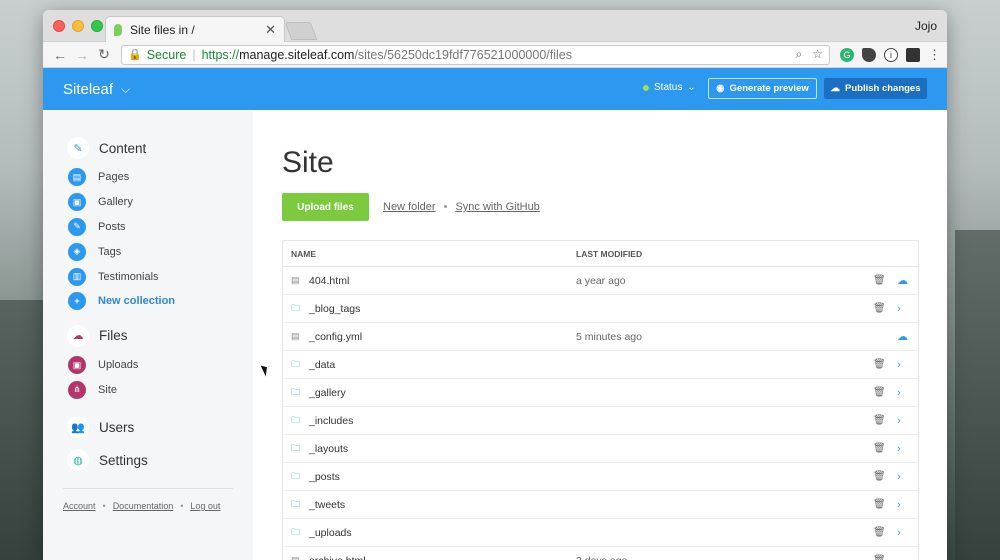 The height and width of the screenshot is (560, 1000). I want to click on file-name: _layouts, so click(440, 449).